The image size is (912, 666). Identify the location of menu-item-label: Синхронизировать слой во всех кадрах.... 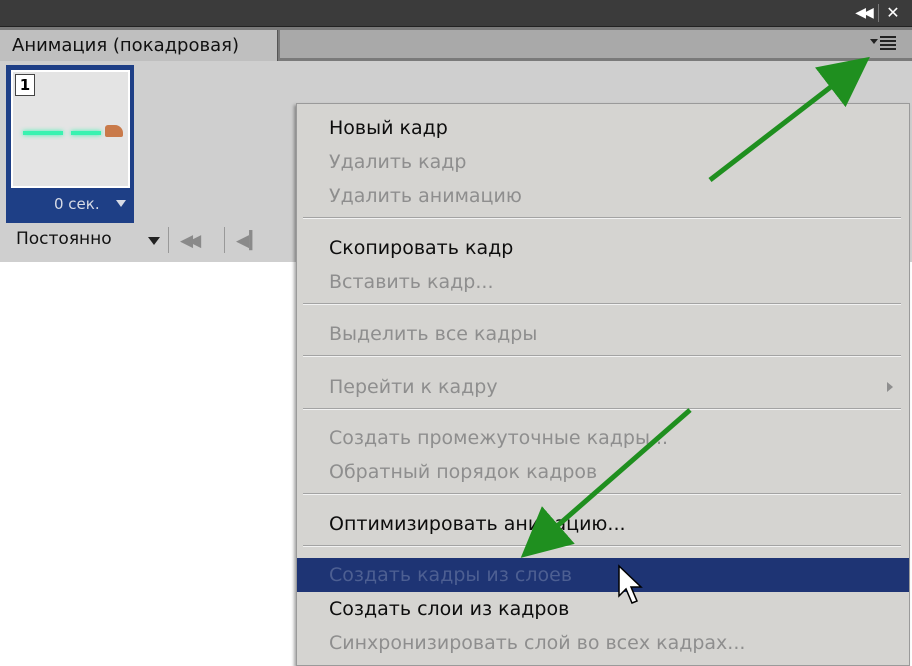
(537, 643).